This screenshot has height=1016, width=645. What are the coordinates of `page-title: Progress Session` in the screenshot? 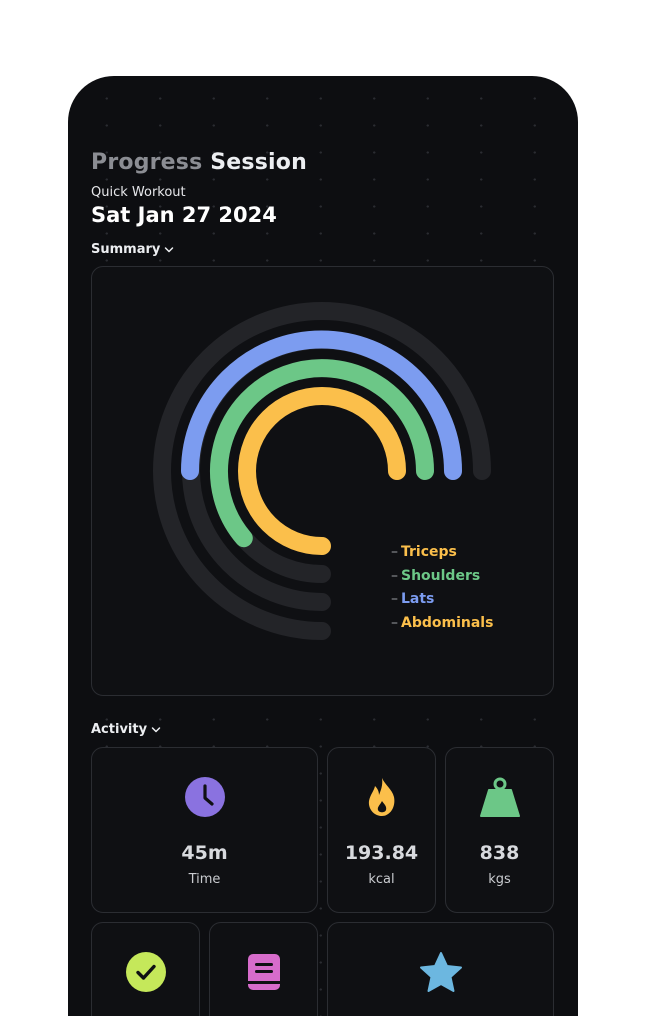 It's located at (199, 162).